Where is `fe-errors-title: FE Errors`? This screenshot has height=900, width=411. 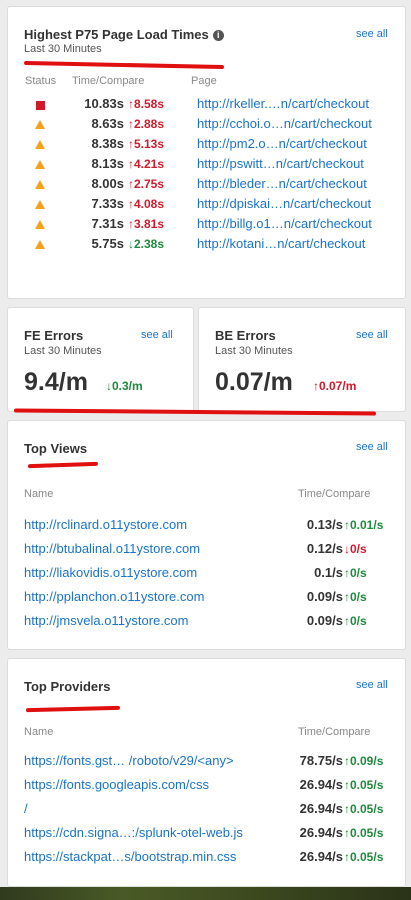 fe-errors-title: FE Errors is located at coordinates (54, 335).